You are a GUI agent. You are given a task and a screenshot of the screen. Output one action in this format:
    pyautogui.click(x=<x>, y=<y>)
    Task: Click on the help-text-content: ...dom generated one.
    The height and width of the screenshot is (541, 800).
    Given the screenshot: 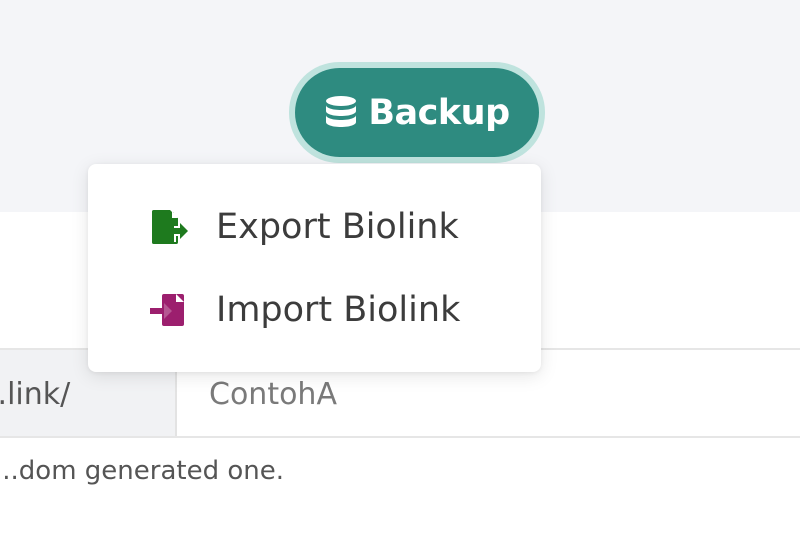 What is the action you would take?
    pyautogui.click(x=142, y=471)
    